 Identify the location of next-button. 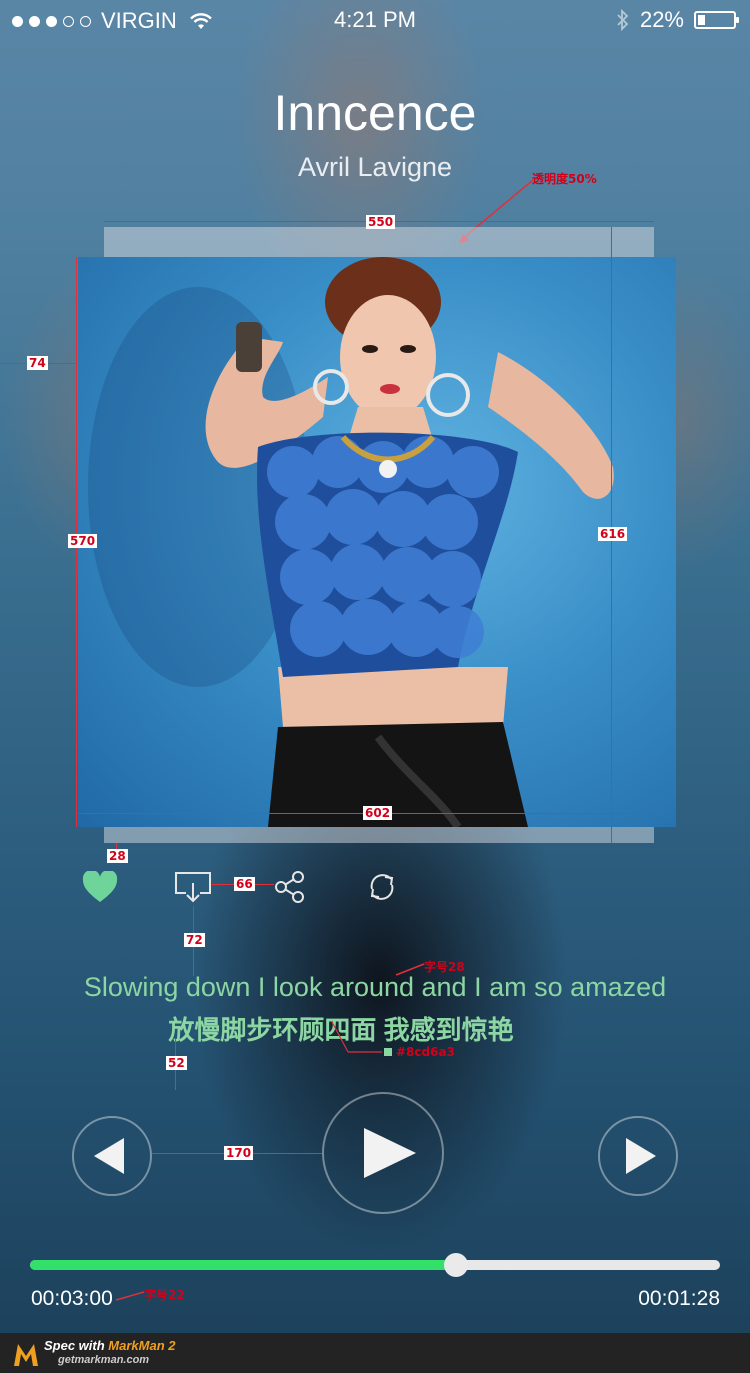
(638, 1156).